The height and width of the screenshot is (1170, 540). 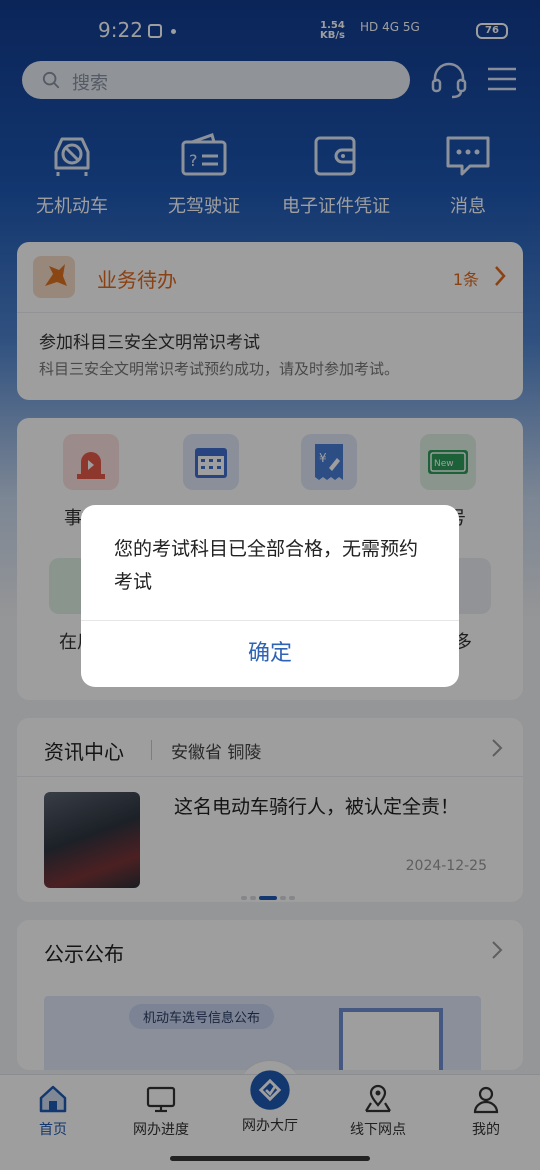 What do you see at coordinates (266, 565) in the screenshot?
I see `dialog-message: 您的考试科目已全部合格，无需预约考试` at bounding box center [266, 565].